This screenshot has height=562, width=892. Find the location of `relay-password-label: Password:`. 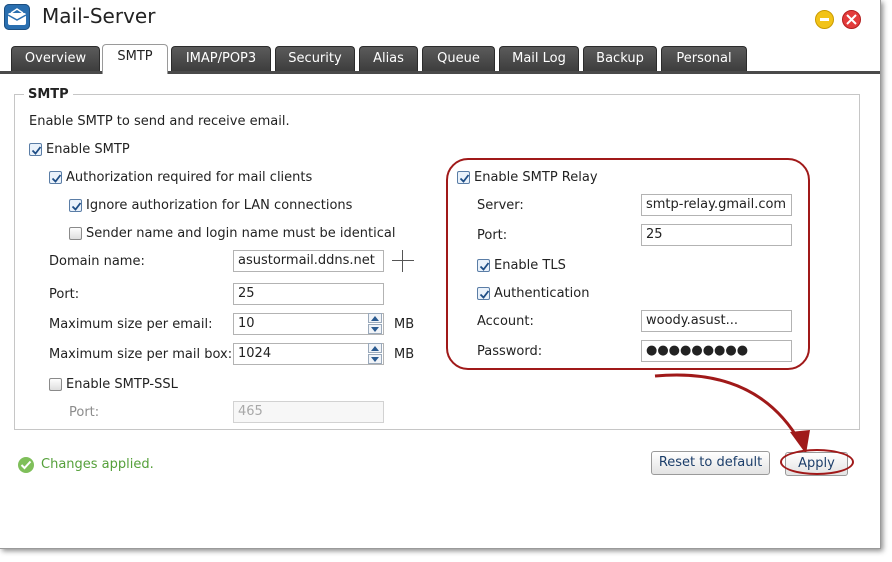

relay-password-label: Password: is located at coordinates (510, 351).